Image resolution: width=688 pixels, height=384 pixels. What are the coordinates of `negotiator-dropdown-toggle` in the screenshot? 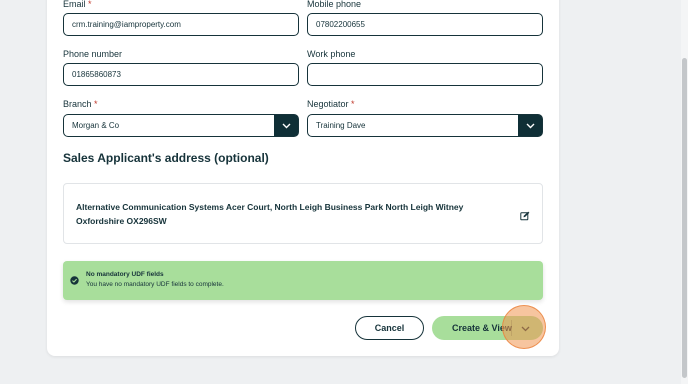 It's located at (530, 125).